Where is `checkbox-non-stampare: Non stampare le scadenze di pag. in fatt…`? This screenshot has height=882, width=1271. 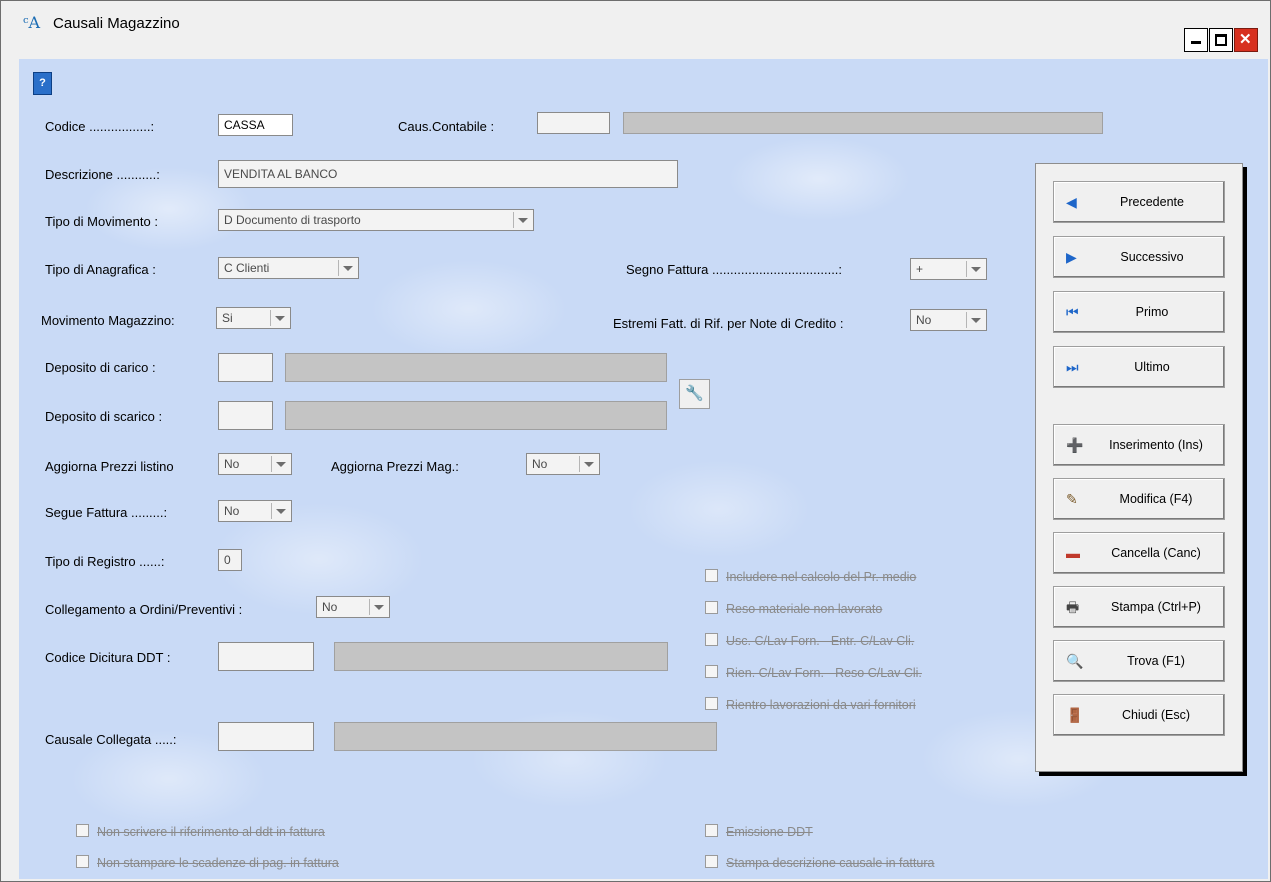 checkbox-non-stampare: Non stampare le scadenze di pag. in fatt… is located at coordinates (207, 862).